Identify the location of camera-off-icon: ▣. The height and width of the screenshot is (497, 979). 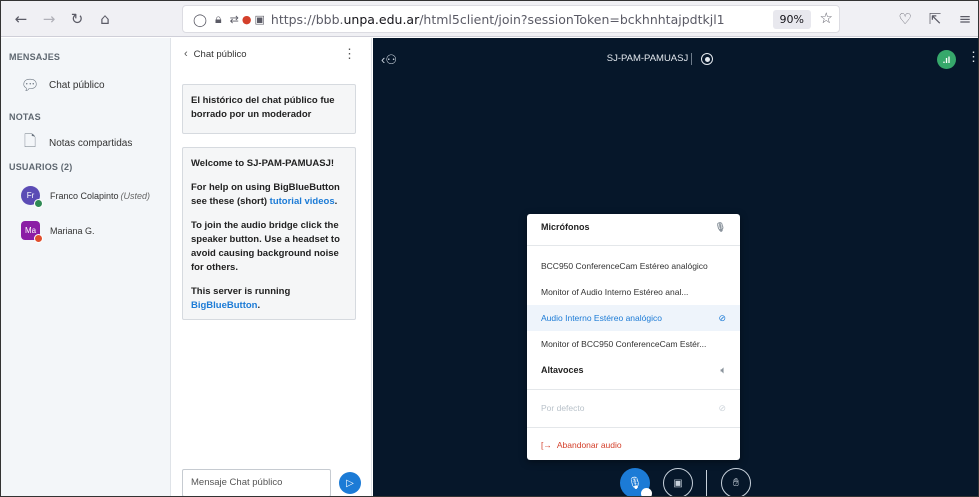
(678, 483).